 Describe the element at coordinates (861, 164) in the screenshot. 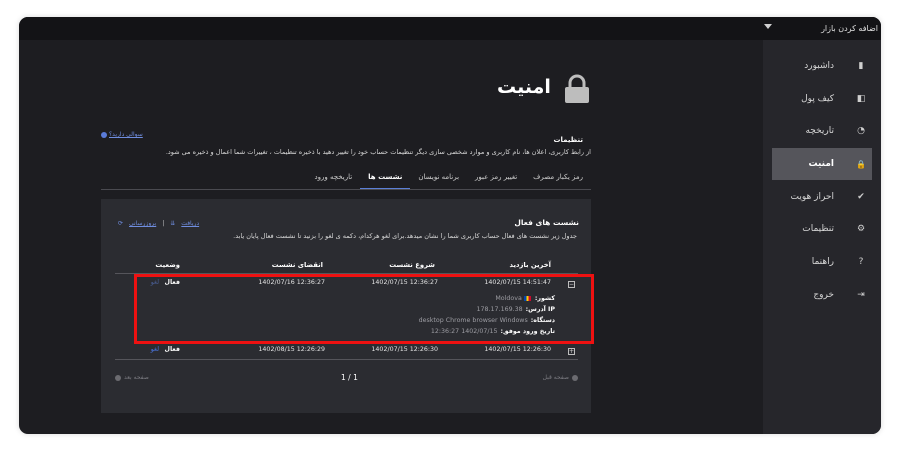

I see `lock-icon: 🔒` at that location.